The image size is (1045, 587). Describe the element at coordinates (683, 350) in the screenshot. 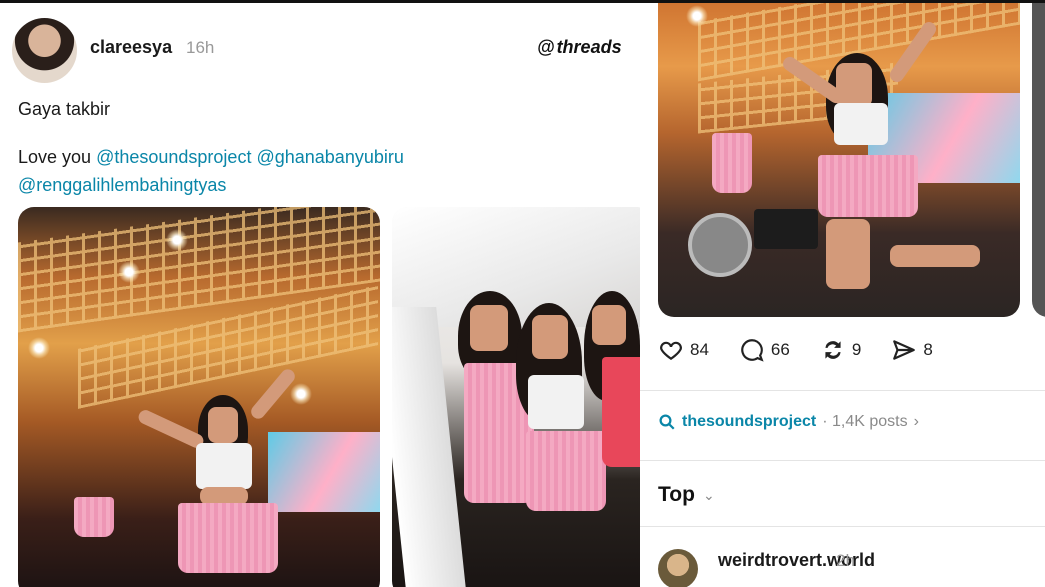

I see `like-button: 84` at that location.